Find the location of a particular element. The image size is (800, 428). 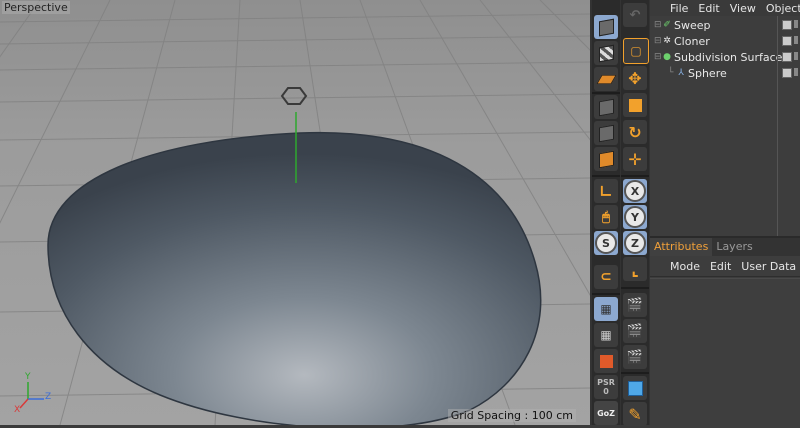

planar-workplane-button: ▦ is located at coordinates (606, 335).